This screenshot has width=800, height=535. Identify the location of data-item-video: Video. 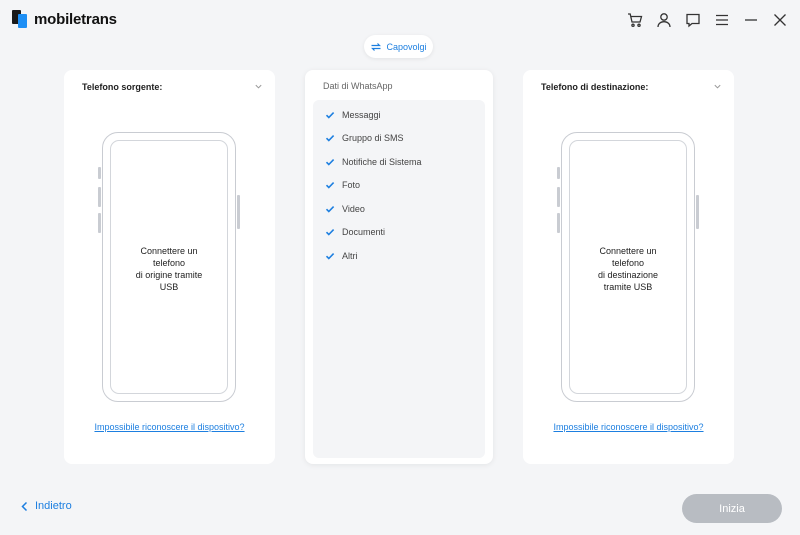
(345, 209).